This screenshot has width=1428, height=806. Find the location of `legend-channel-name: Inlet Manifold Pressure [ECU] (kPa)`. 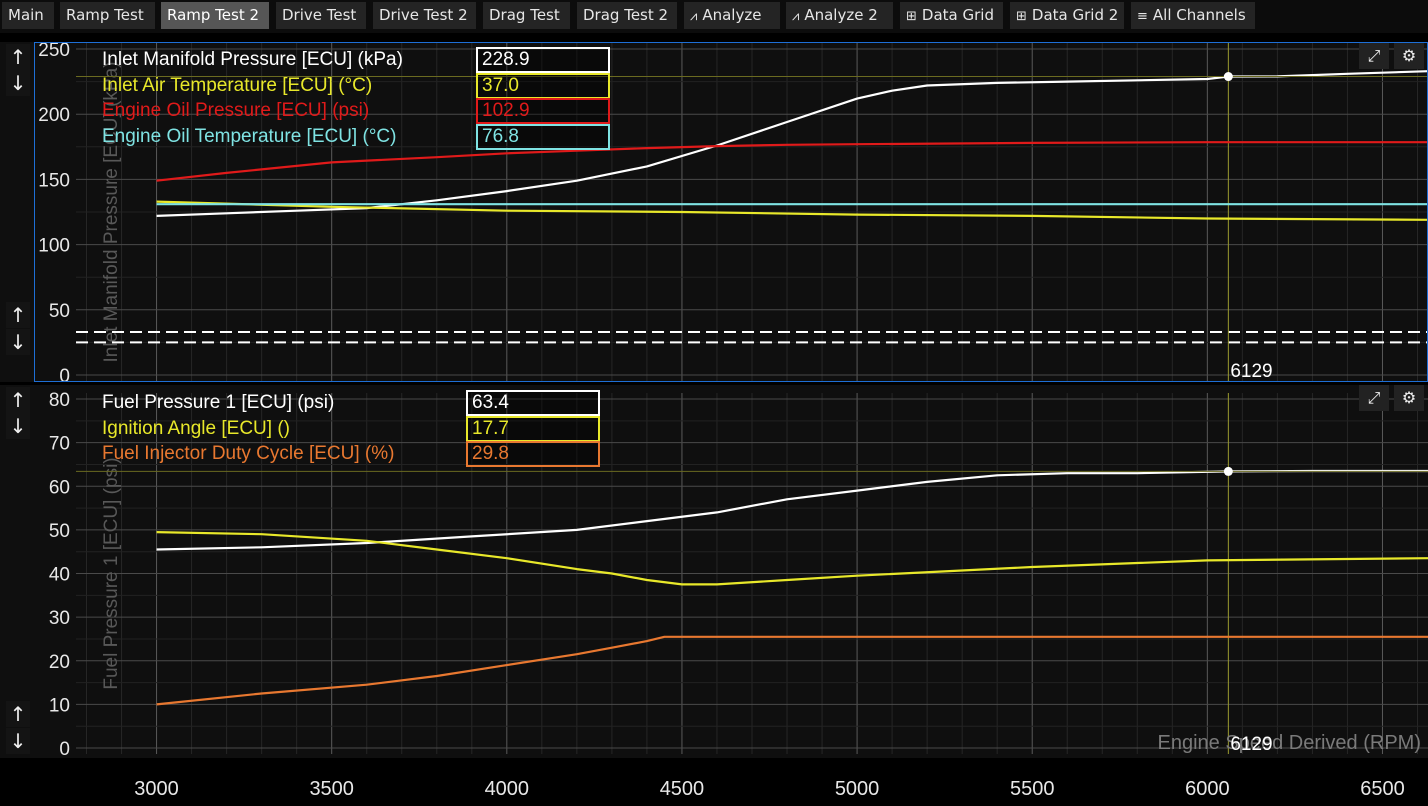

legend-channel-name: Inlet Manifold Pressure [ECU] (kPa) is located at coordinates (252, 59).